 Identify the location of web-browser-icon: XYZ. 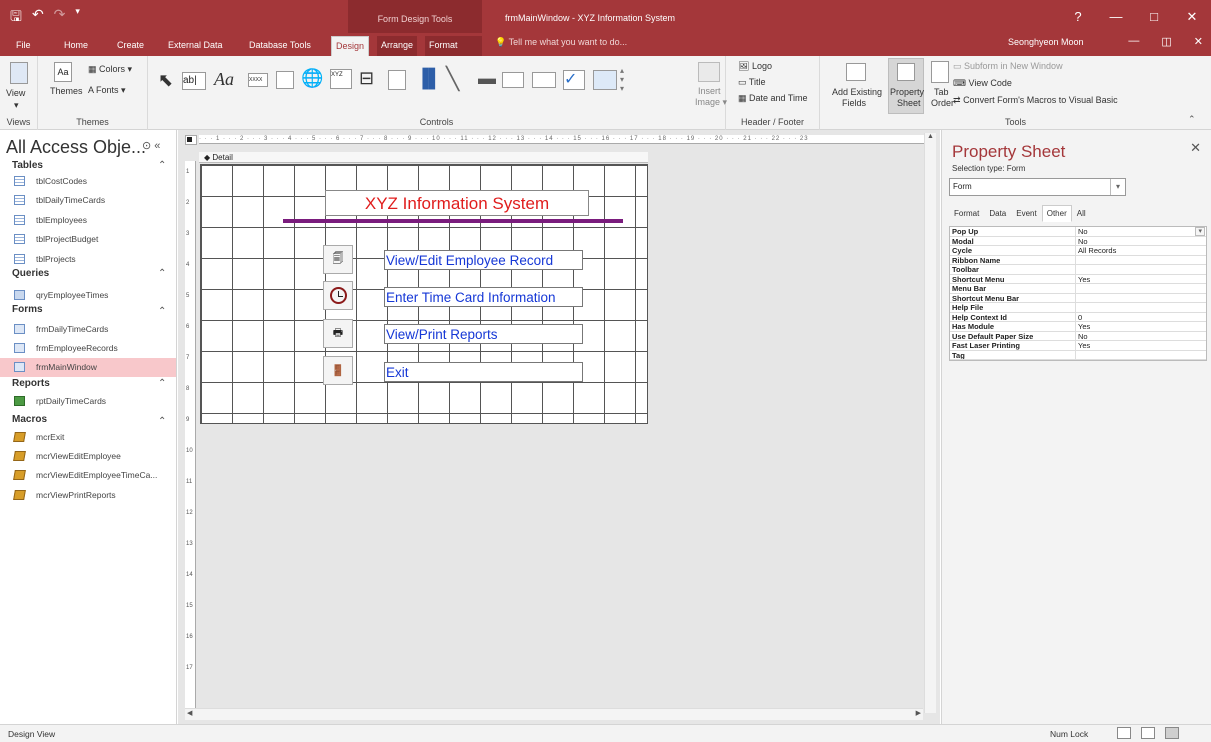
(341, 79).